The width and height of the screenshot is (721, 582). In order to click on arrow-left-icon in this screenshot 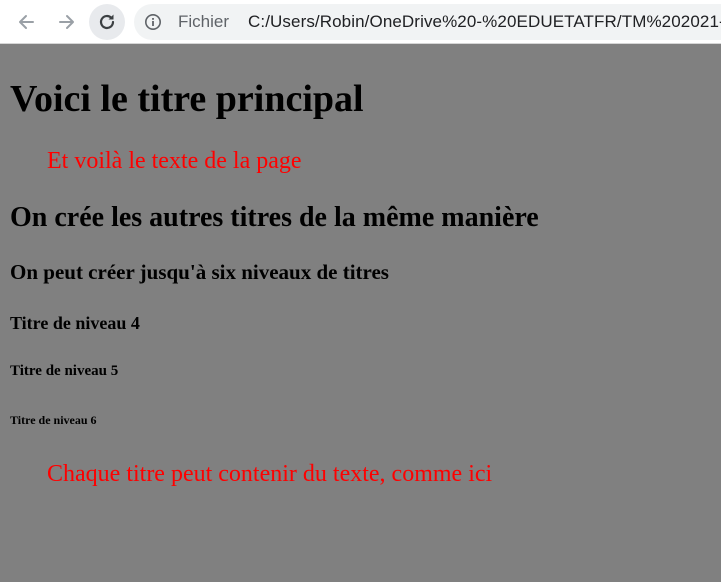, I will do `click(26, 22)`.